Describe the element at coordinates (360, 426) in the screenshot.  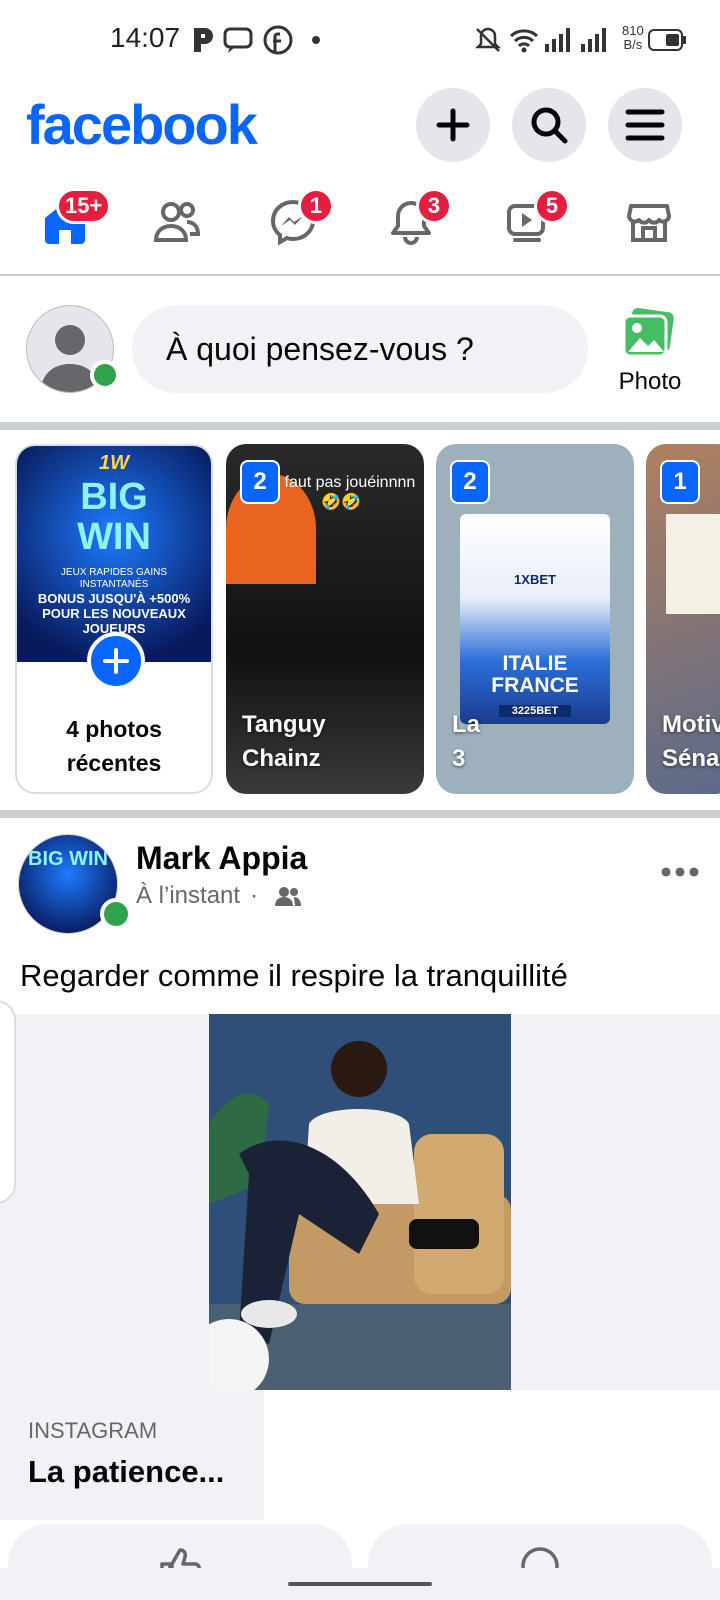
I see `composer-divider` at that location.